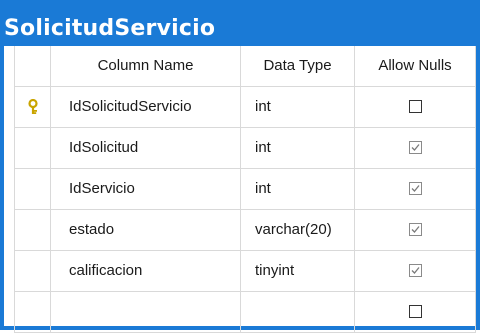 The height and width of the screenshot is (333, 487). Describe the element at coordinates (298, 66) in the screenshot. I see `header-data-type: Data Type` at that location.